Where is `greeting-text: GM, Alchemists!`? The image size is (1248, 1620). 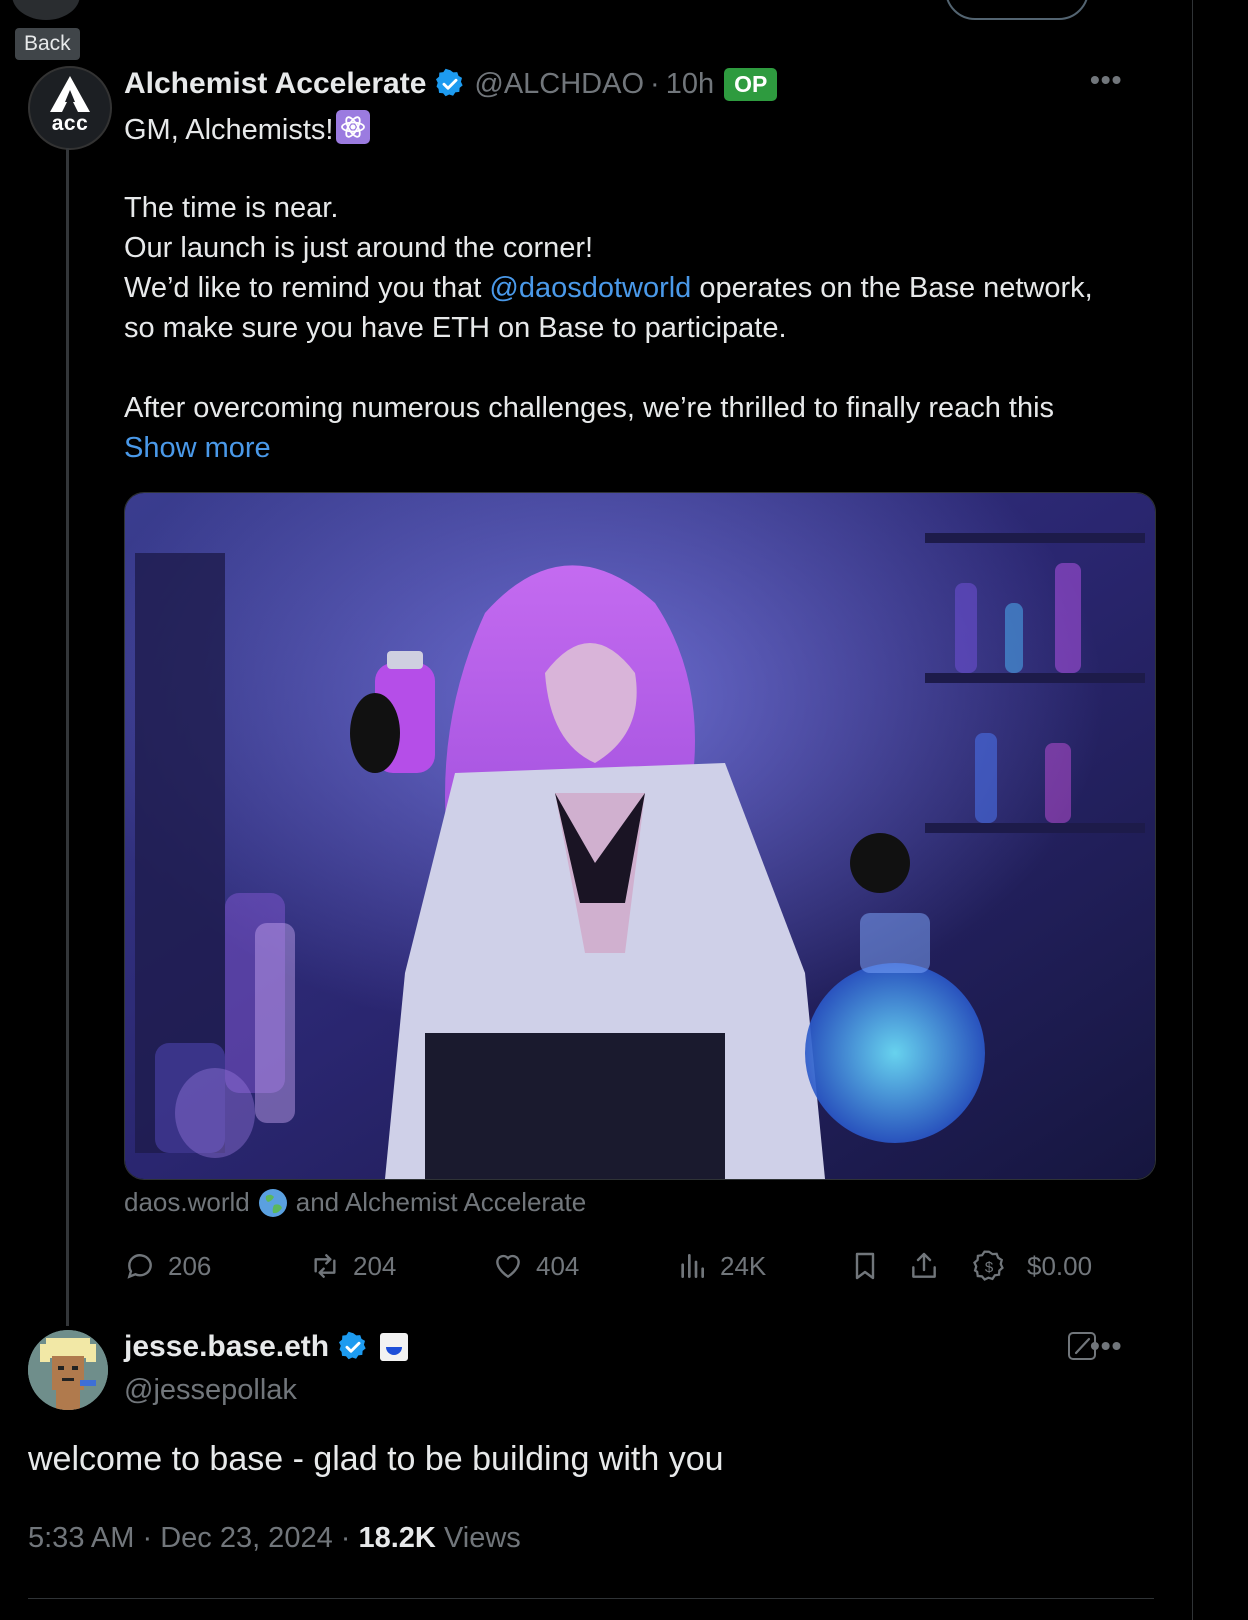
greeting-text: GM, Alchemists! is located at coordinates (229, 130).